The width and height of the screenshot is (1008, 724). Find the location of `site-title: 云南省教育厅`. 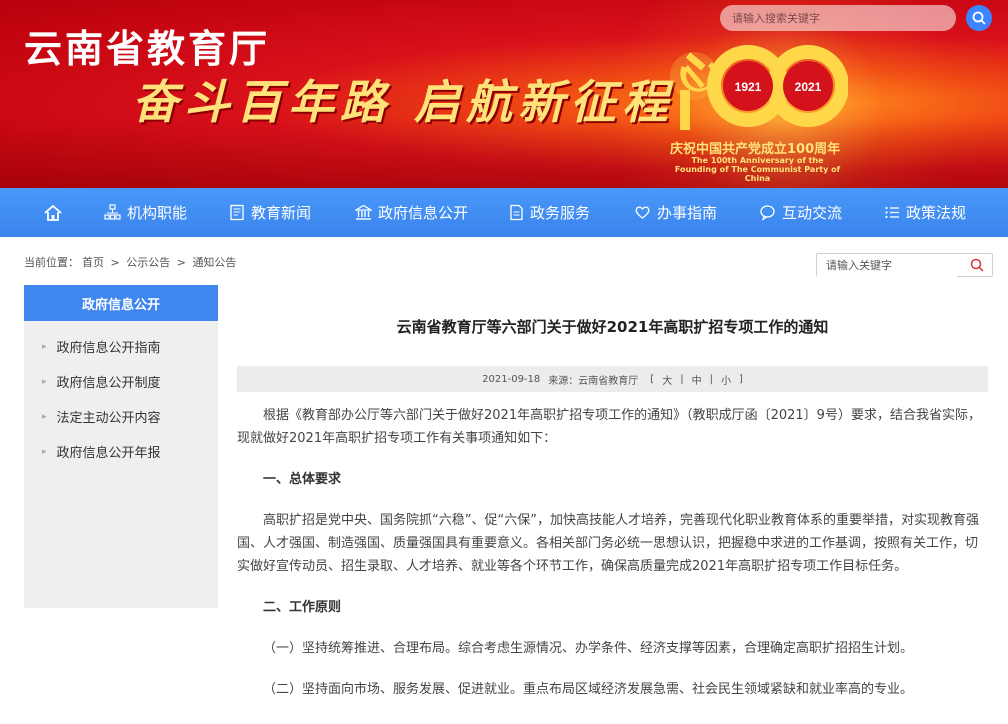

site-title: 云南省教育厅 is located at coordinates (147, 45).